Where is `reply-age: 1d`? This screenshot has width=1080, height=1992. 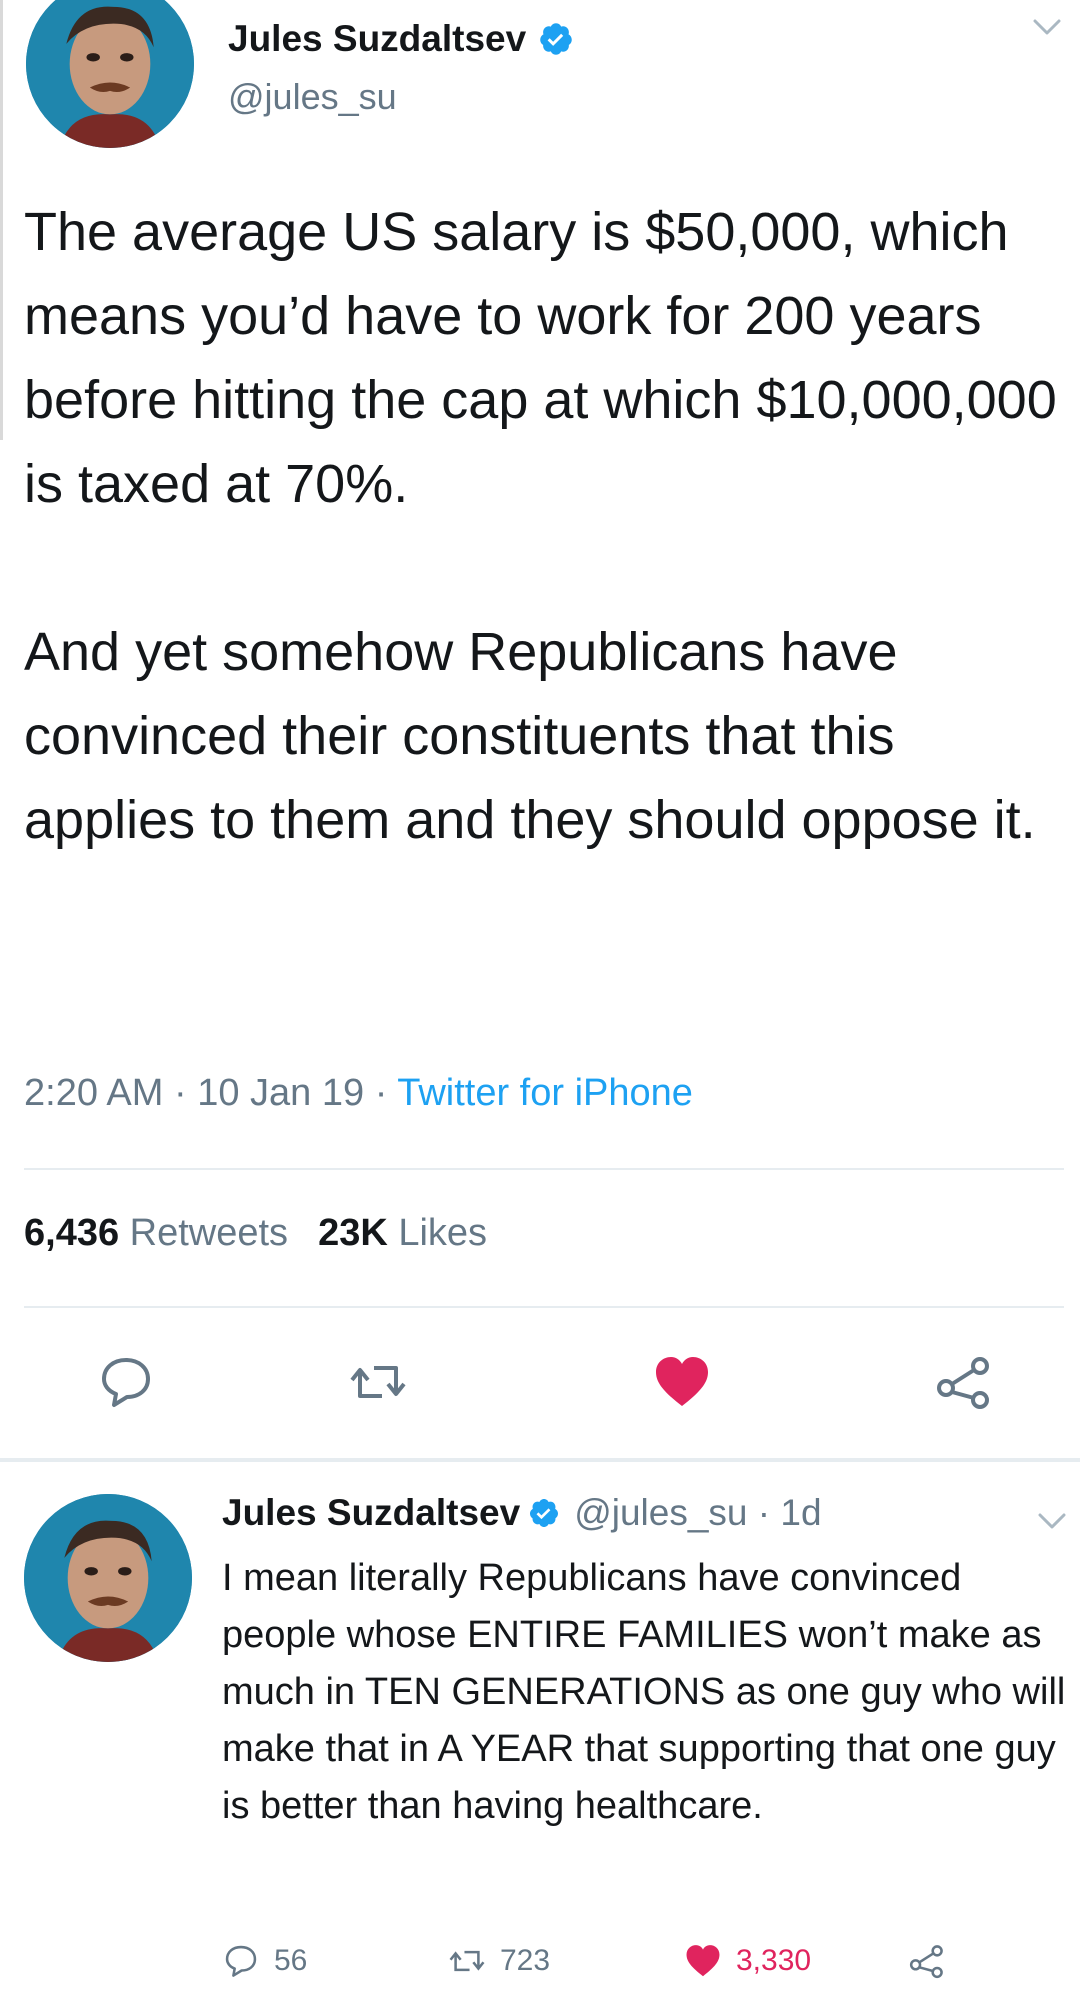 reply-age: 1d is located at coordinates (801, 1512).